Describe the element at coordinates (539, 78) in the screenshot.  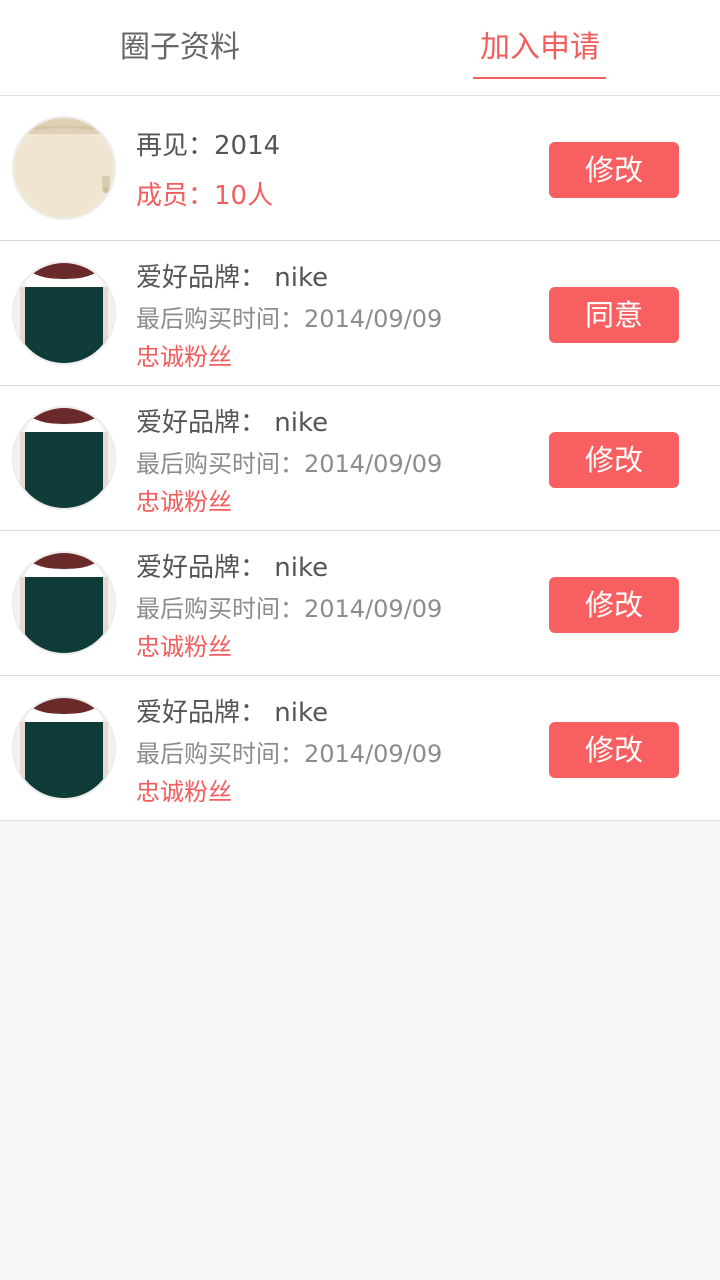
I see `active-tab-indicator` at that location.